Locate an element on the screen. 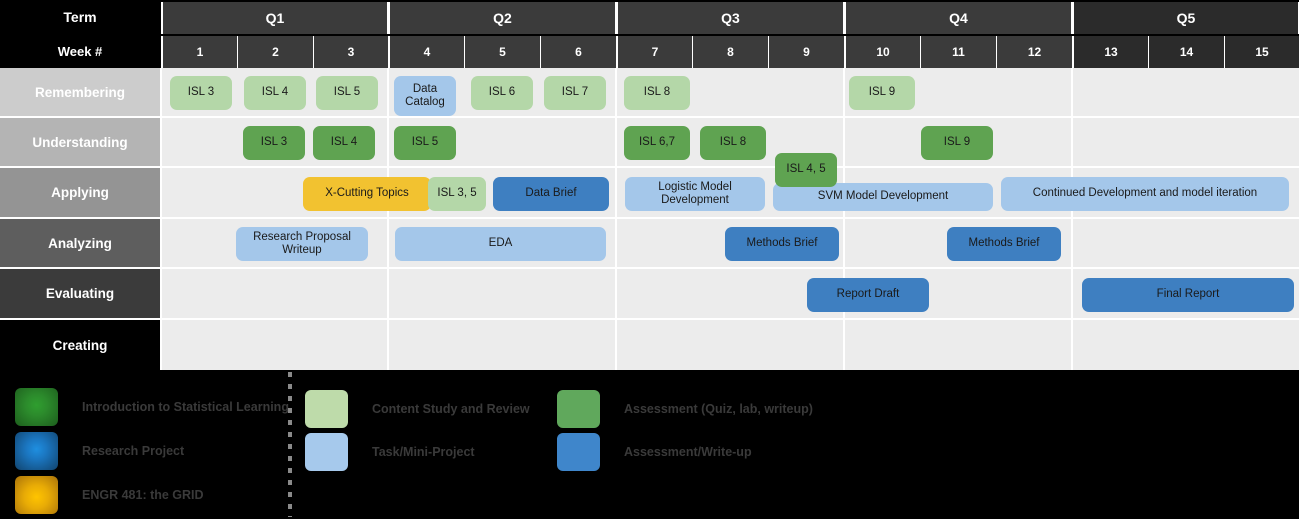 The image size is (1299, 519). task-chip: Final Report is located at coordinates (1188, 295).